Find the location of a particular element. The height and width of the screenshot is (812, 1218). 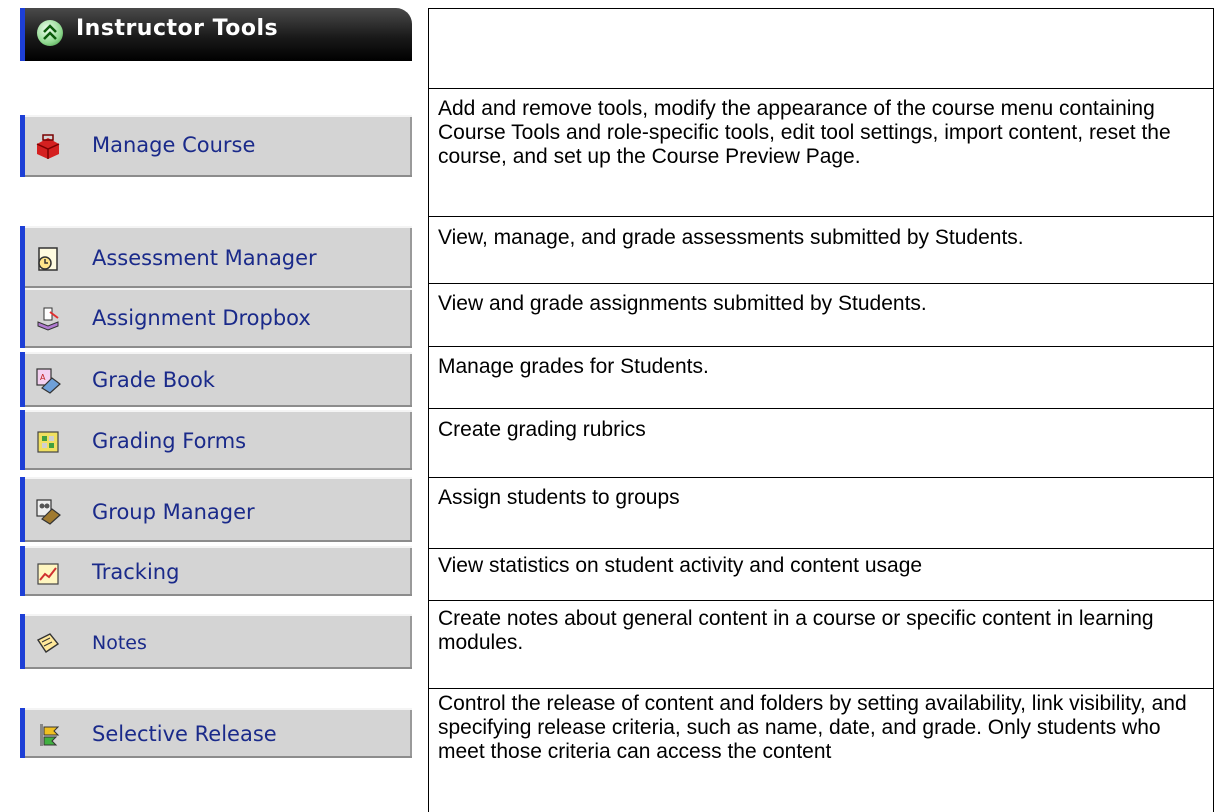

tool-description: Assign students to groups is located at coordinates (559, 497).